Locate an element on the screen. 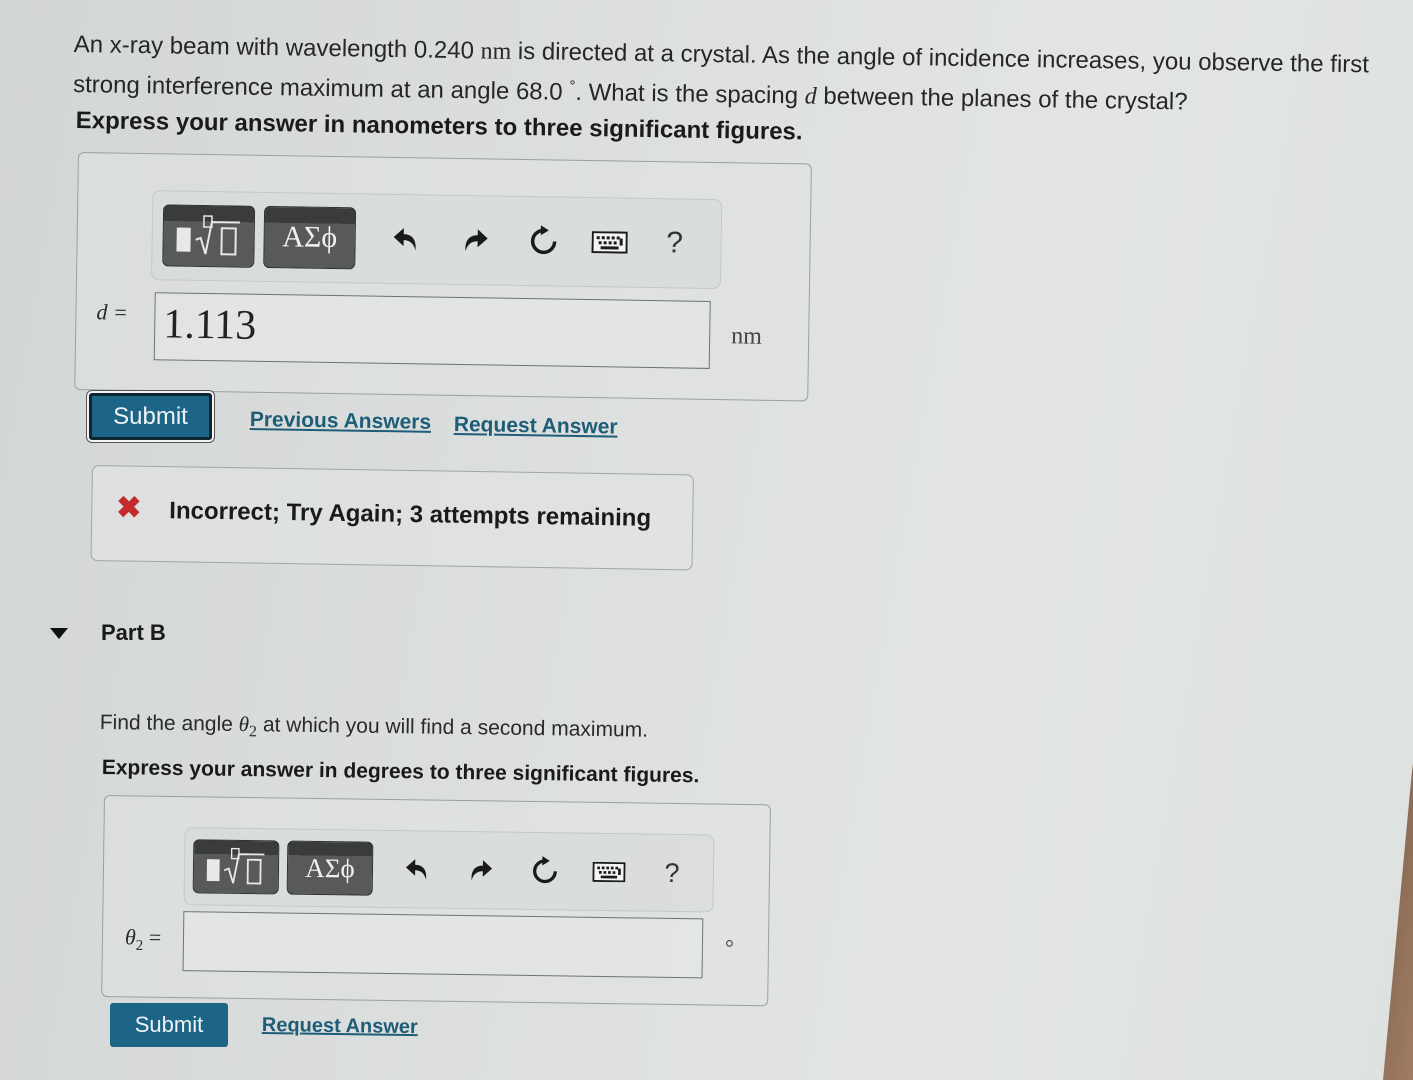 Image resolution: width=1413 pixels, height=1080 pixels. part-b-answer-box: ΑΣϕ ? θ2 = ° is located at coordinates (436, 901).